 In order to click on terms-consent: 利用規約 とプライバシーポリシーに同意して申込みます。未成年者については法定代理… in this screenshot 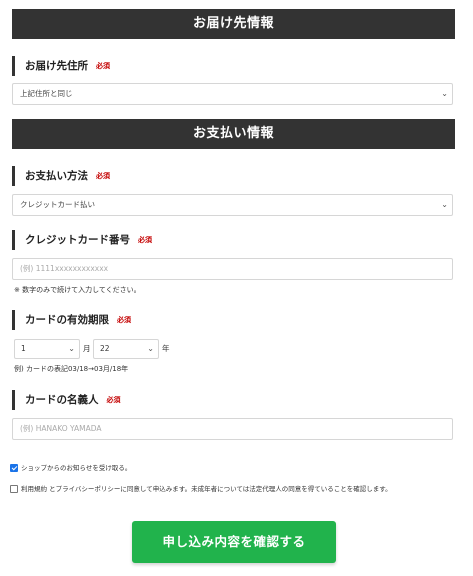, I will do `click(201, 489)`.